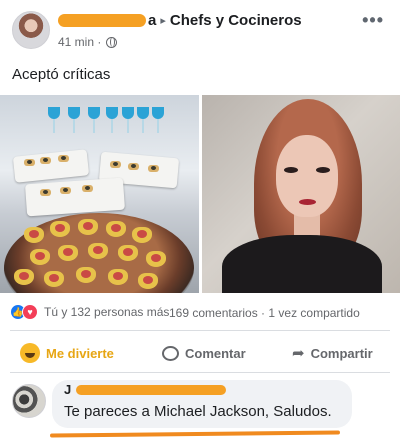 The height and width of the screenshot is (443, 400). What do you see at coordinates (29, 401) in the screenshot?
I see `commenter-avatar` at bounding box center [29, 401].